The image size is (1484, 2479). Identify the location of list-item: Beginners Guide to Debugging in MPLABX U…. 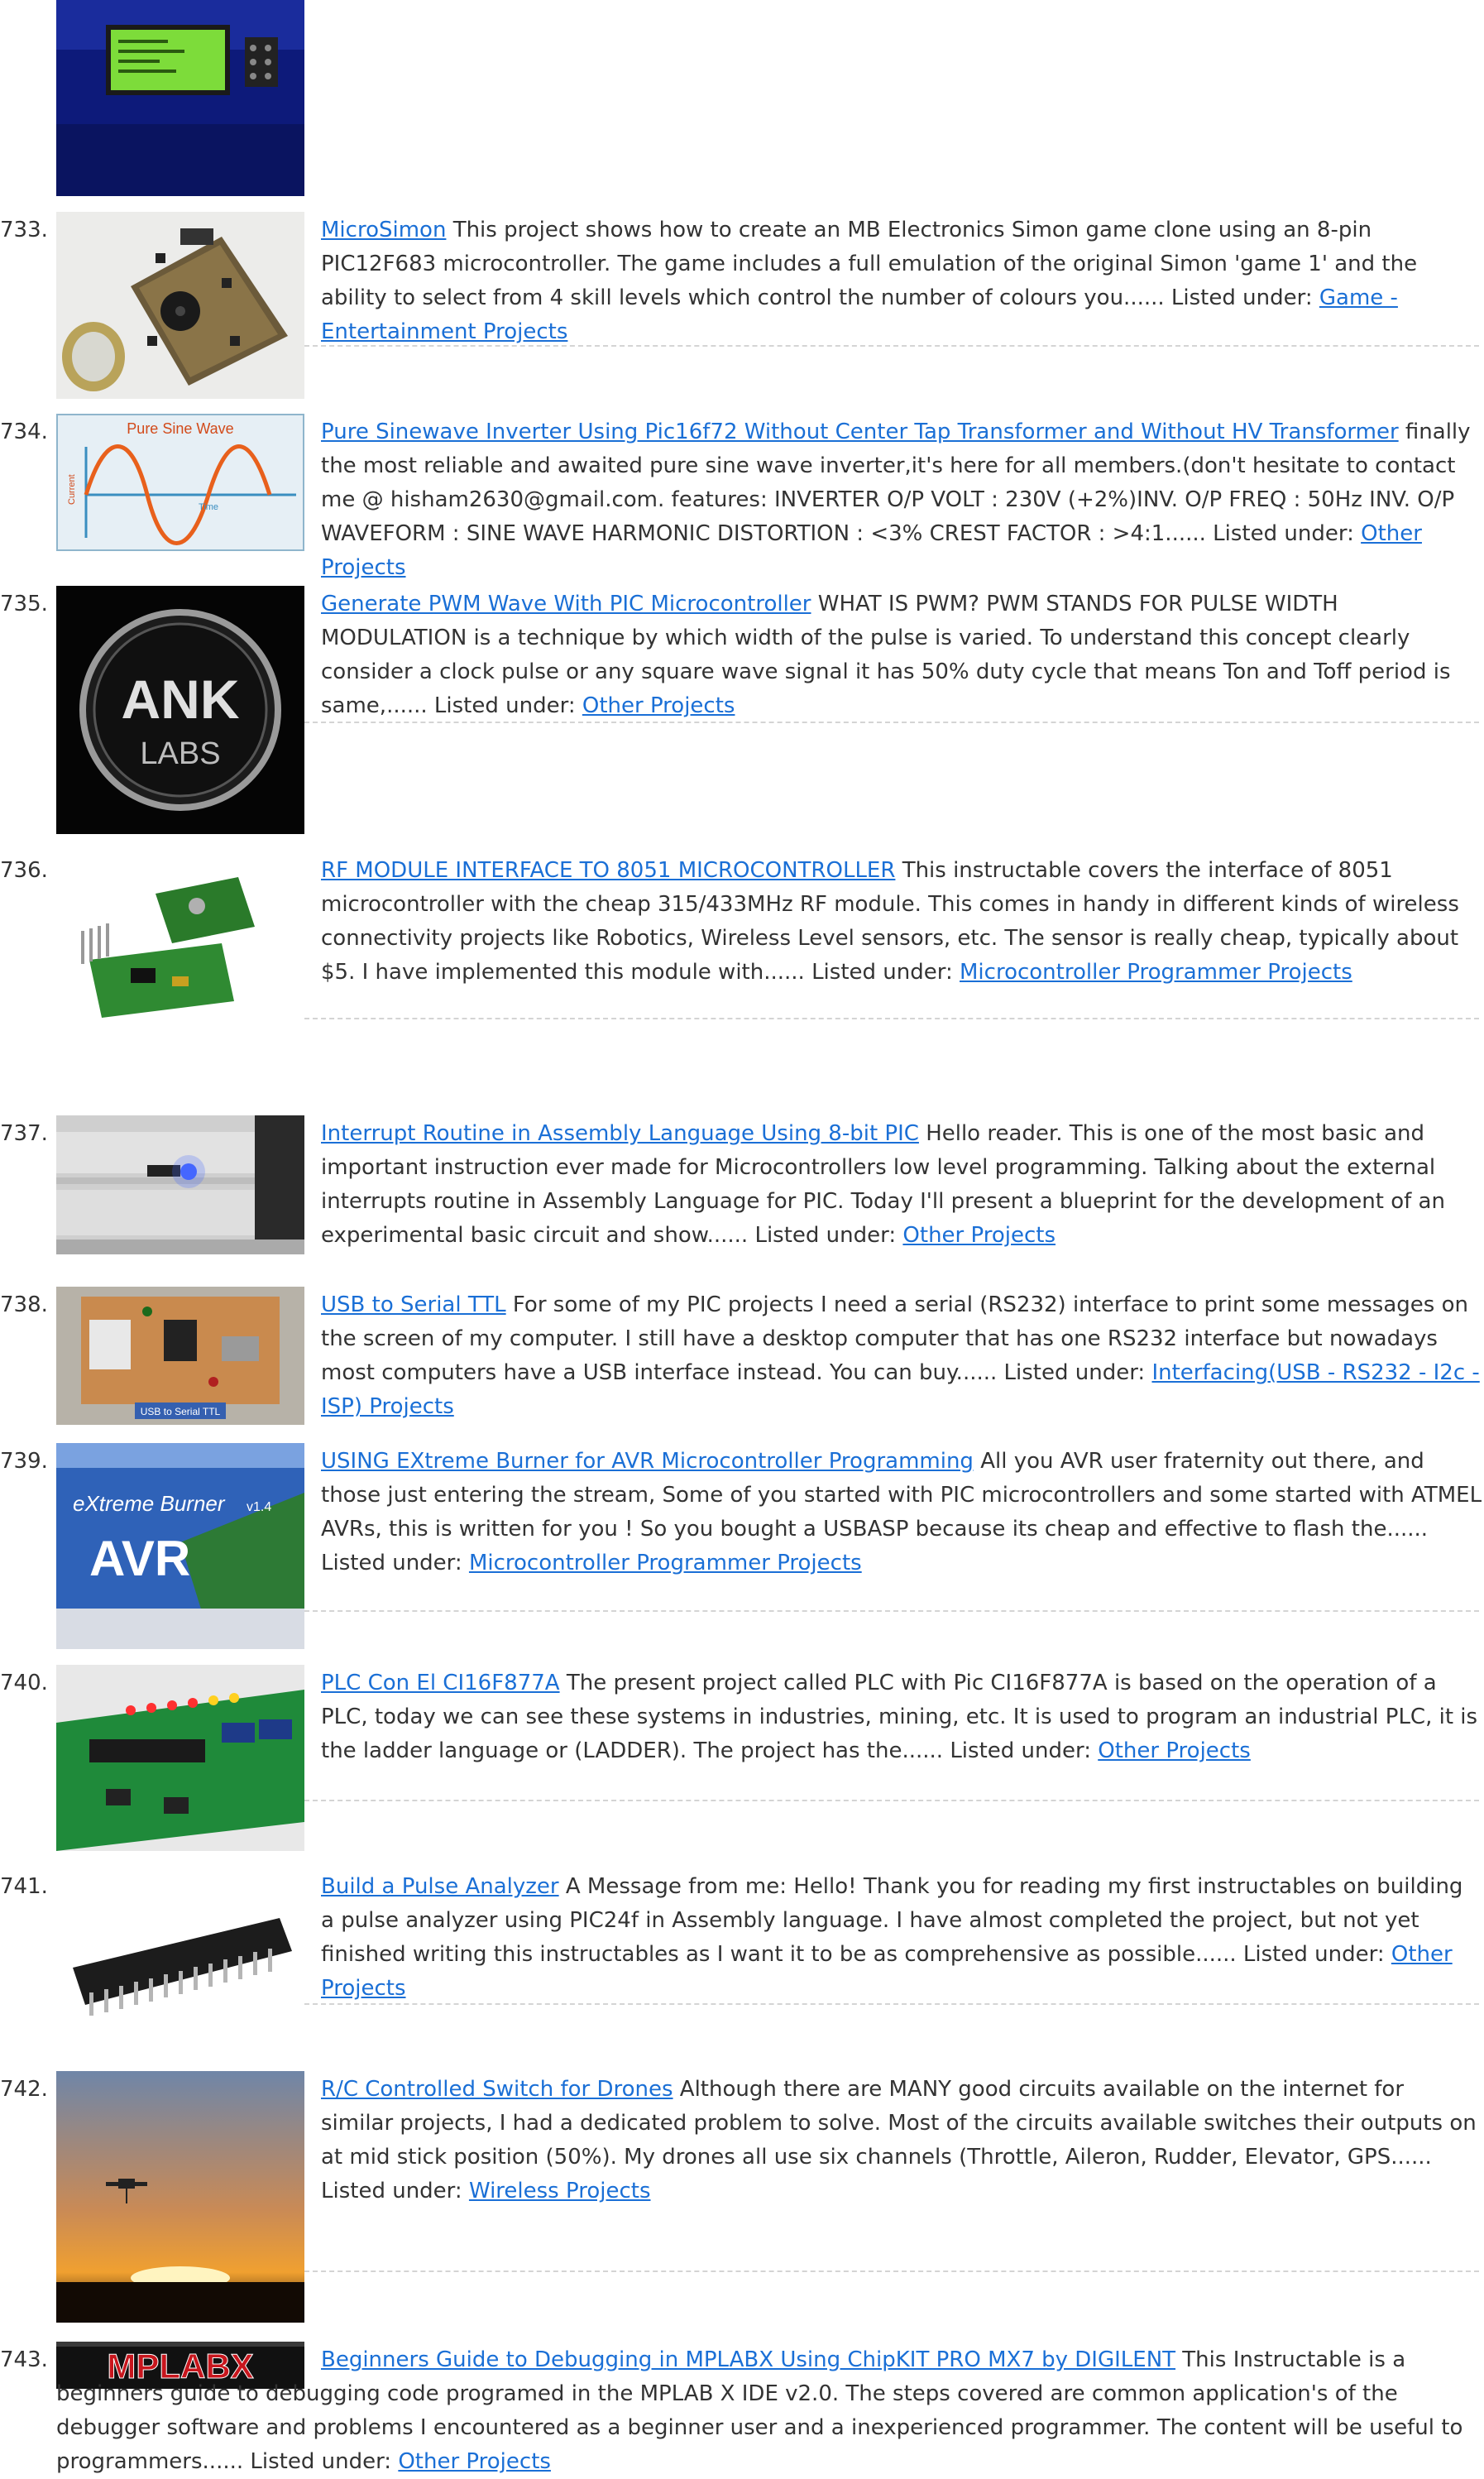
(769, 2411).